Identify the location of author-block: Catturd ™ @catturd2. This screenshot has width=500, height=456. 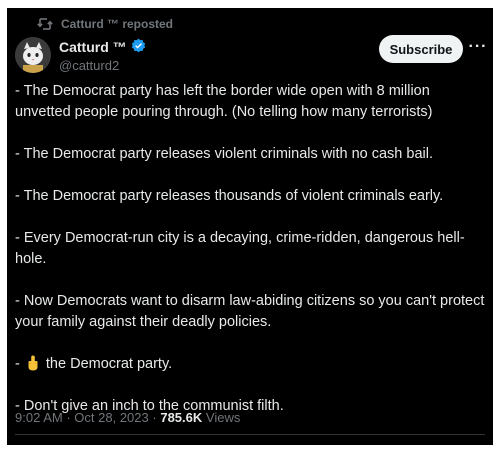
(102, 55).